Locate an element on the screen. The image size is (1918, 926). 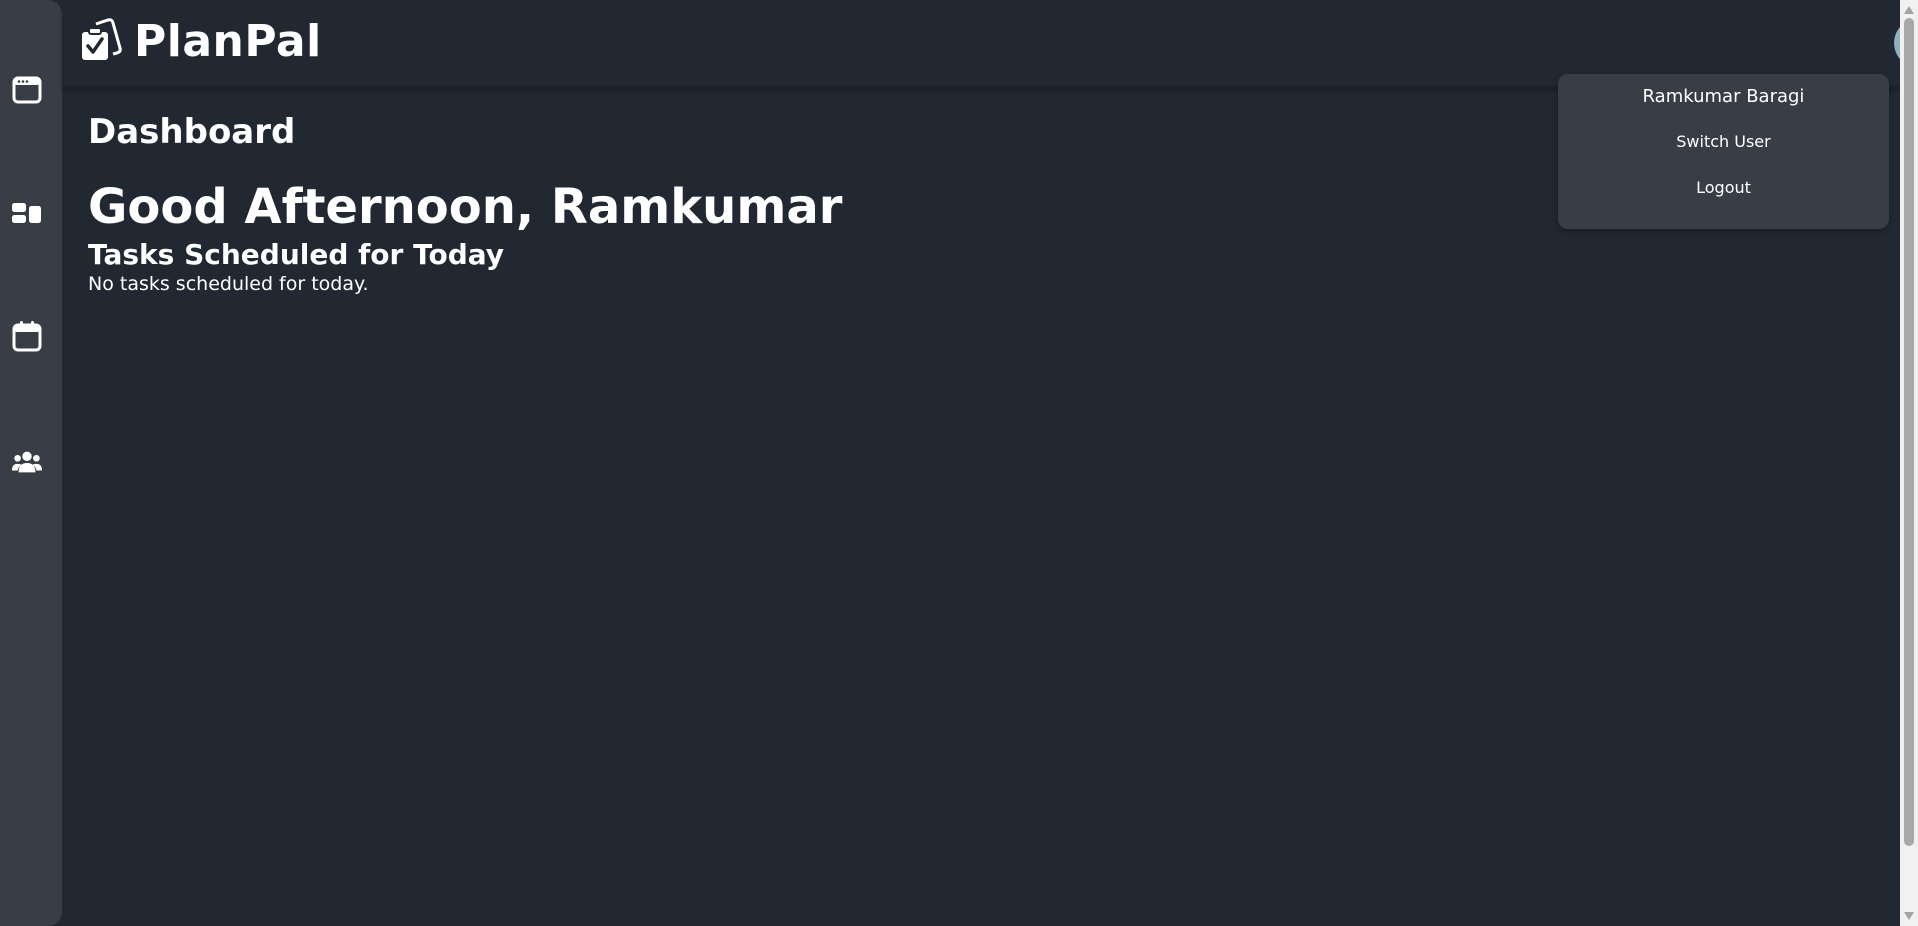
switch-user-button: Switch User is located at coordinates (1723, 141).